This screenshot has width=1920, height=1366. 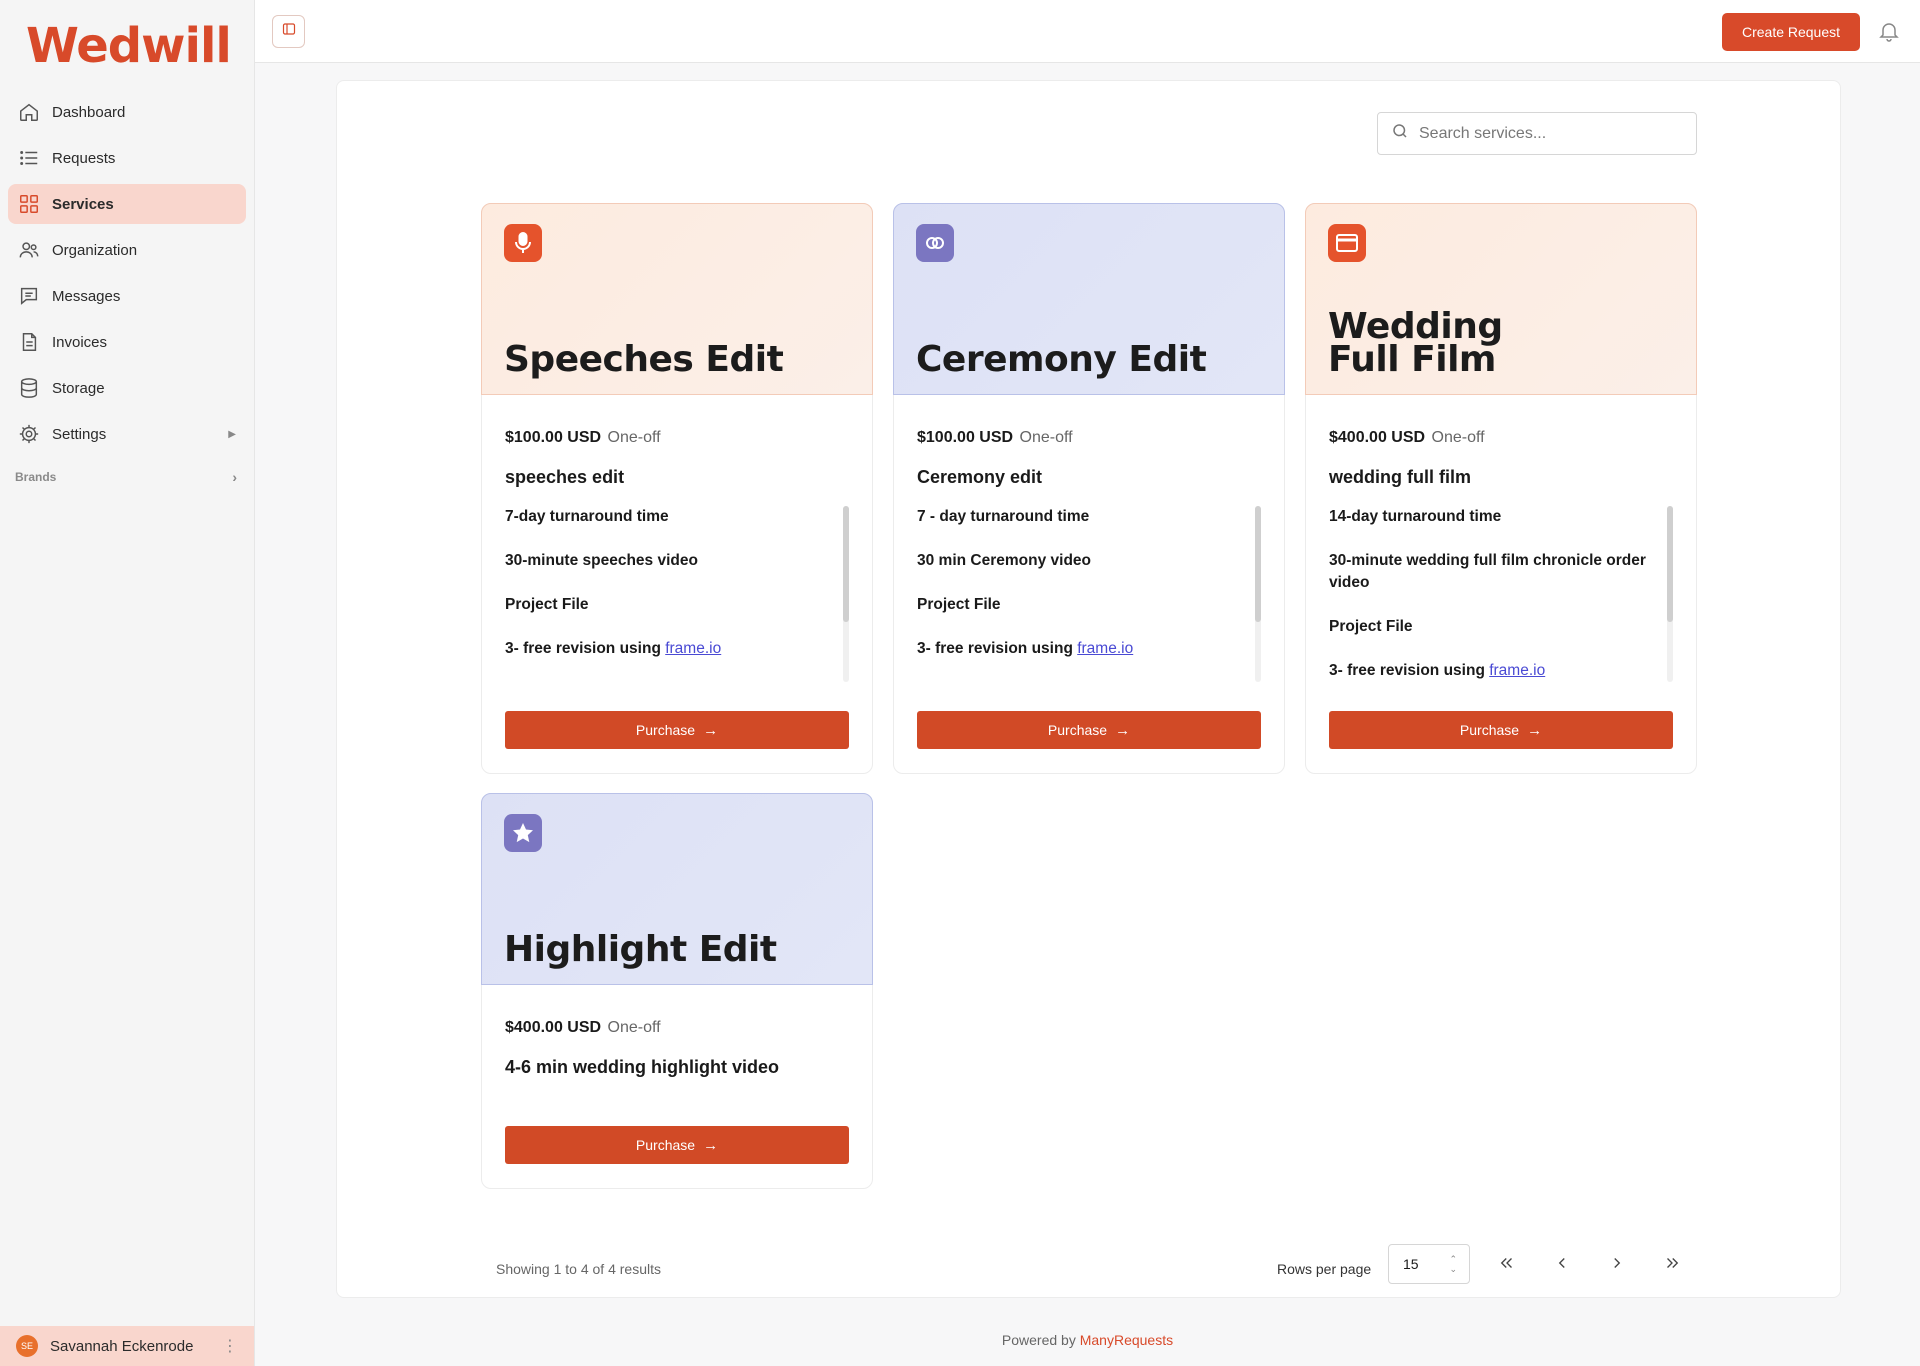 I want to click on card-header: Ceremony Edit, so click(x=1089, y=299).